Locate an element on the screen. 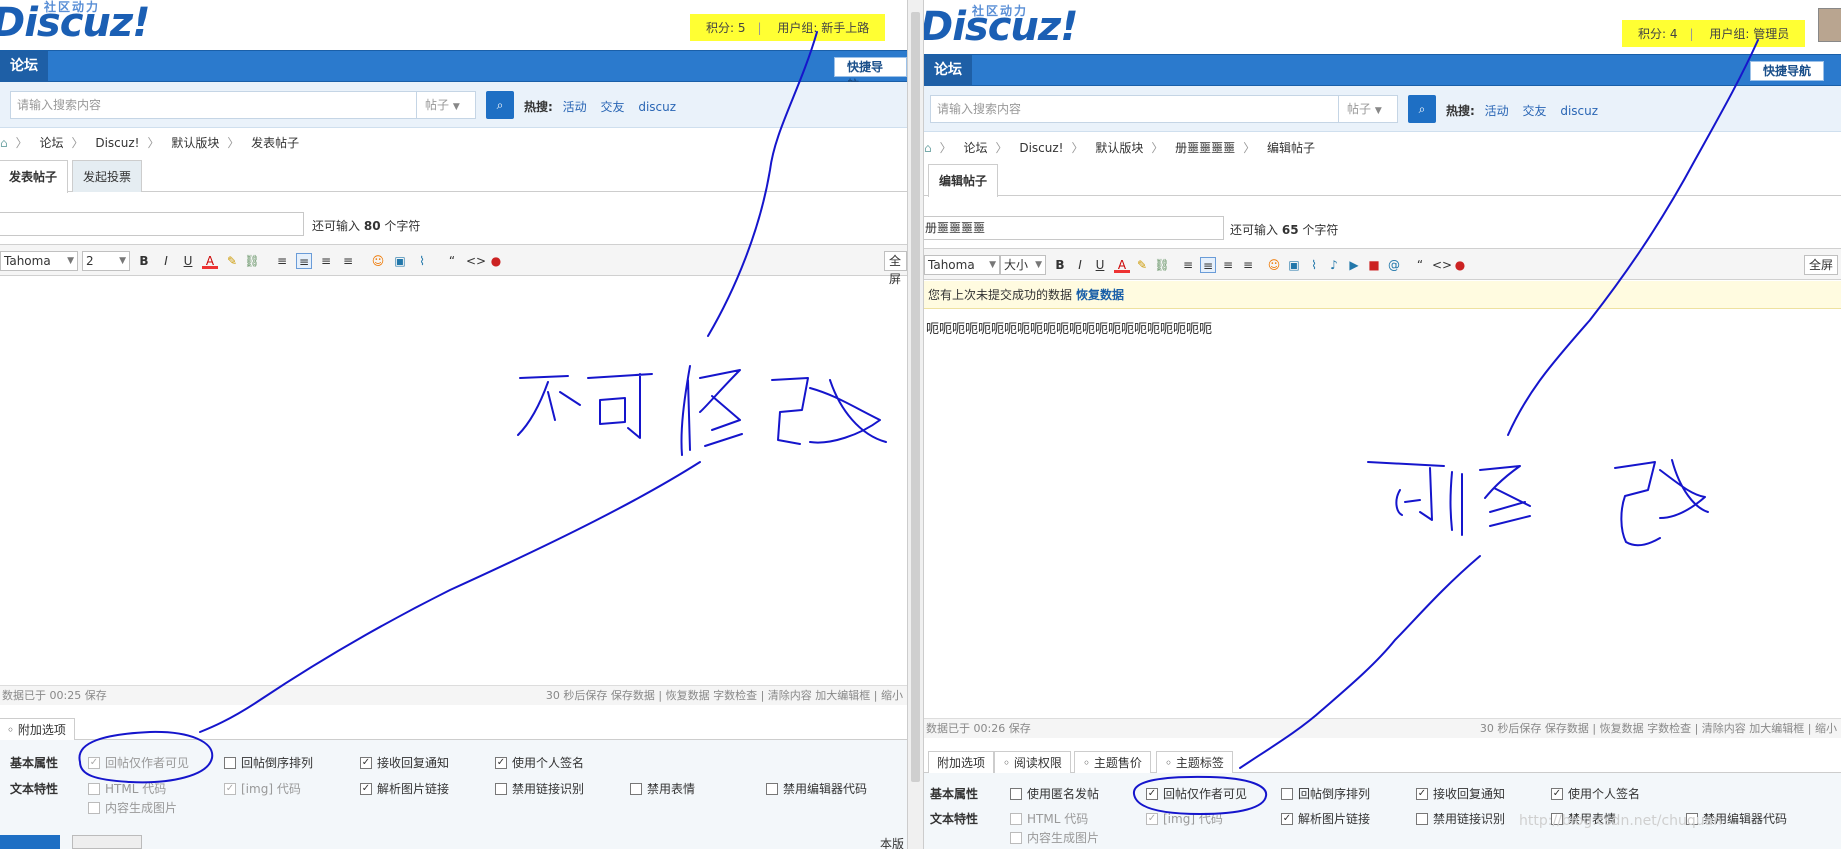  points-link: 积分: 5 is located at coordinates (726, 28).